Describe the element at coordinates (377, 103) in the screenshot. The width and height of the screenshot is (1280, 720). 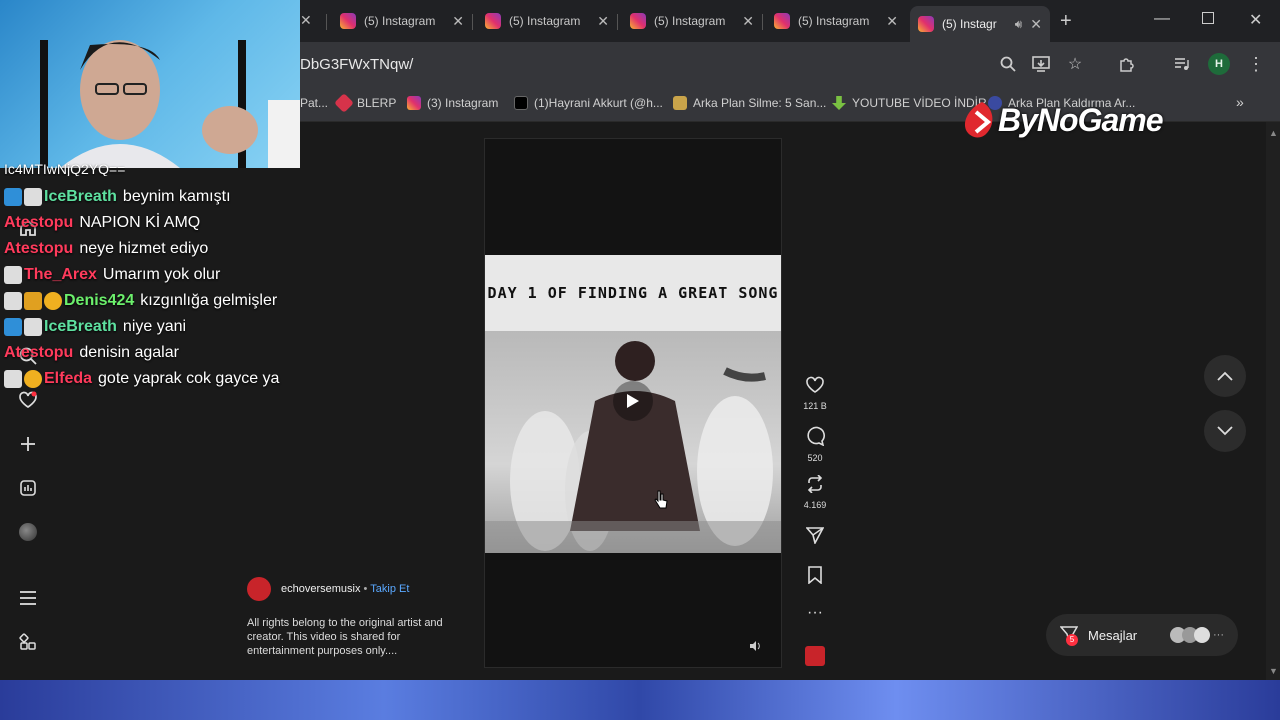
I see `bookmark-label: BLERP` at that location.